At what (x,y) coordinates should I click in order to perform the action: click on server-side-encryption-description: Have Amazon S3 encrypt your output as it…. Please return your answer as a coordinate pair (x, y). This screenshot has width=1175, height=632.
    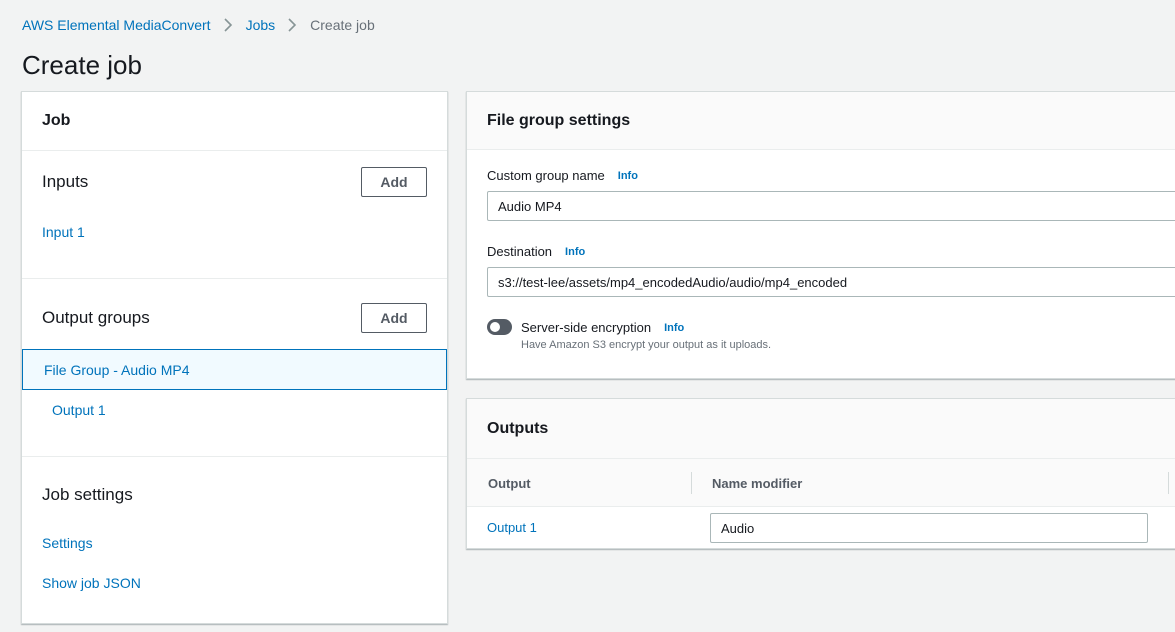
    Looking at the image, I should click on (646, 345).